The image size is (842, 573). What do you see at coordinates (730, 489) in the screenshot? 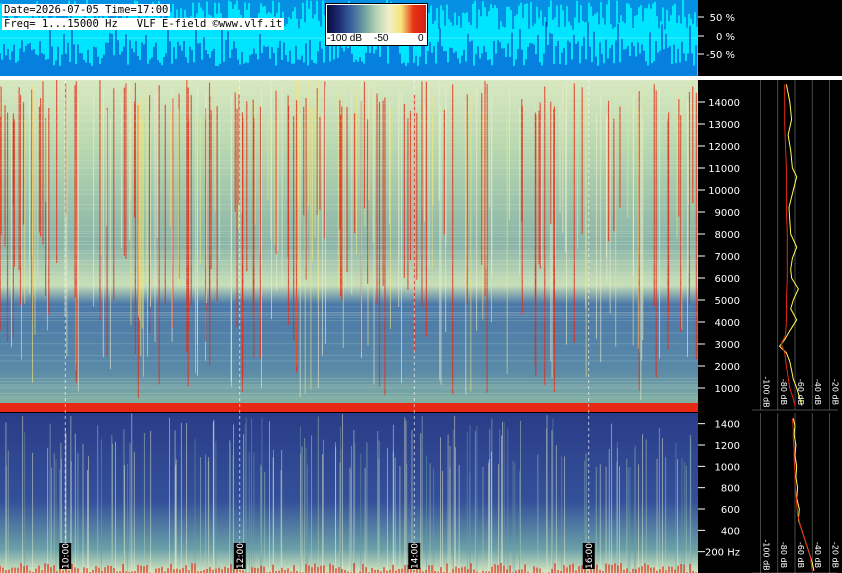
I see `freq-tick-label: 800` at bounding box center [730, 489].